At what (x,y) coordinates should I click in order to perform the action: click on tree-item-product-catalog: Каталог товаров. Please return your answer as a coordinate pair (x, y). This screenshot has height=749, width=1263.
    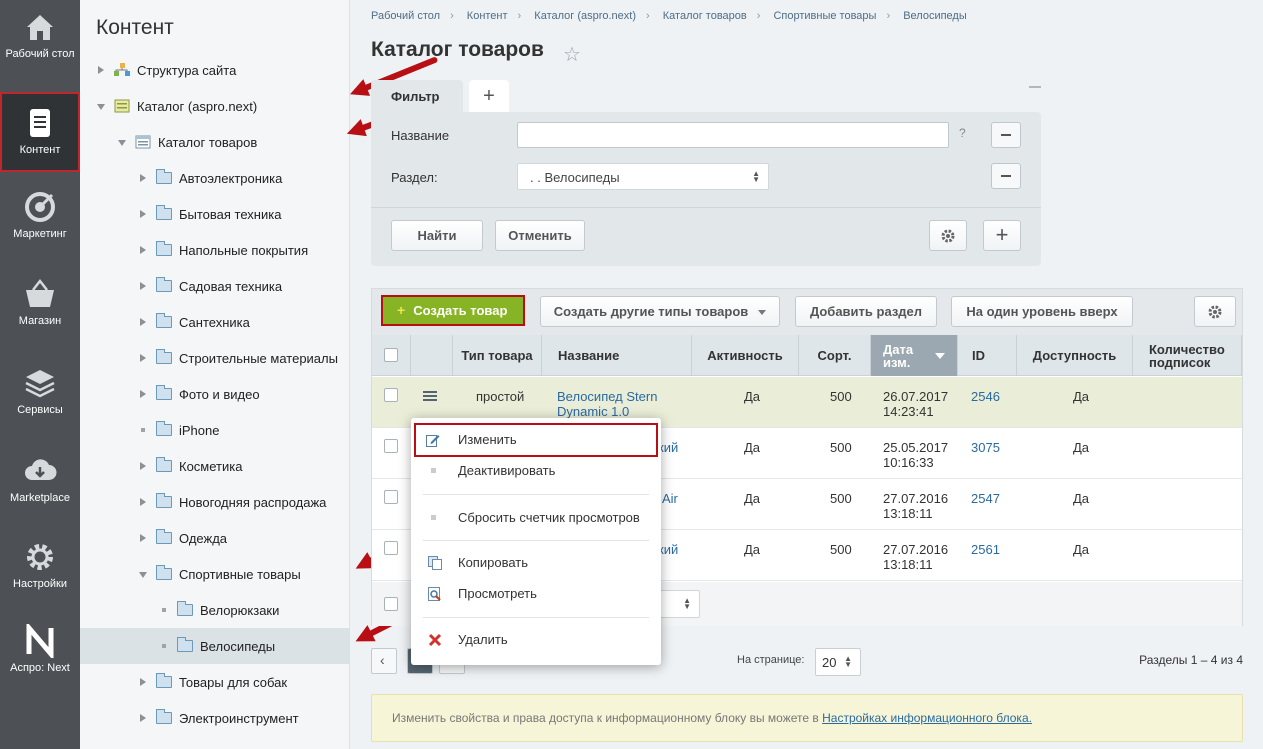
    Looking at the image, I should click on (214, 142).